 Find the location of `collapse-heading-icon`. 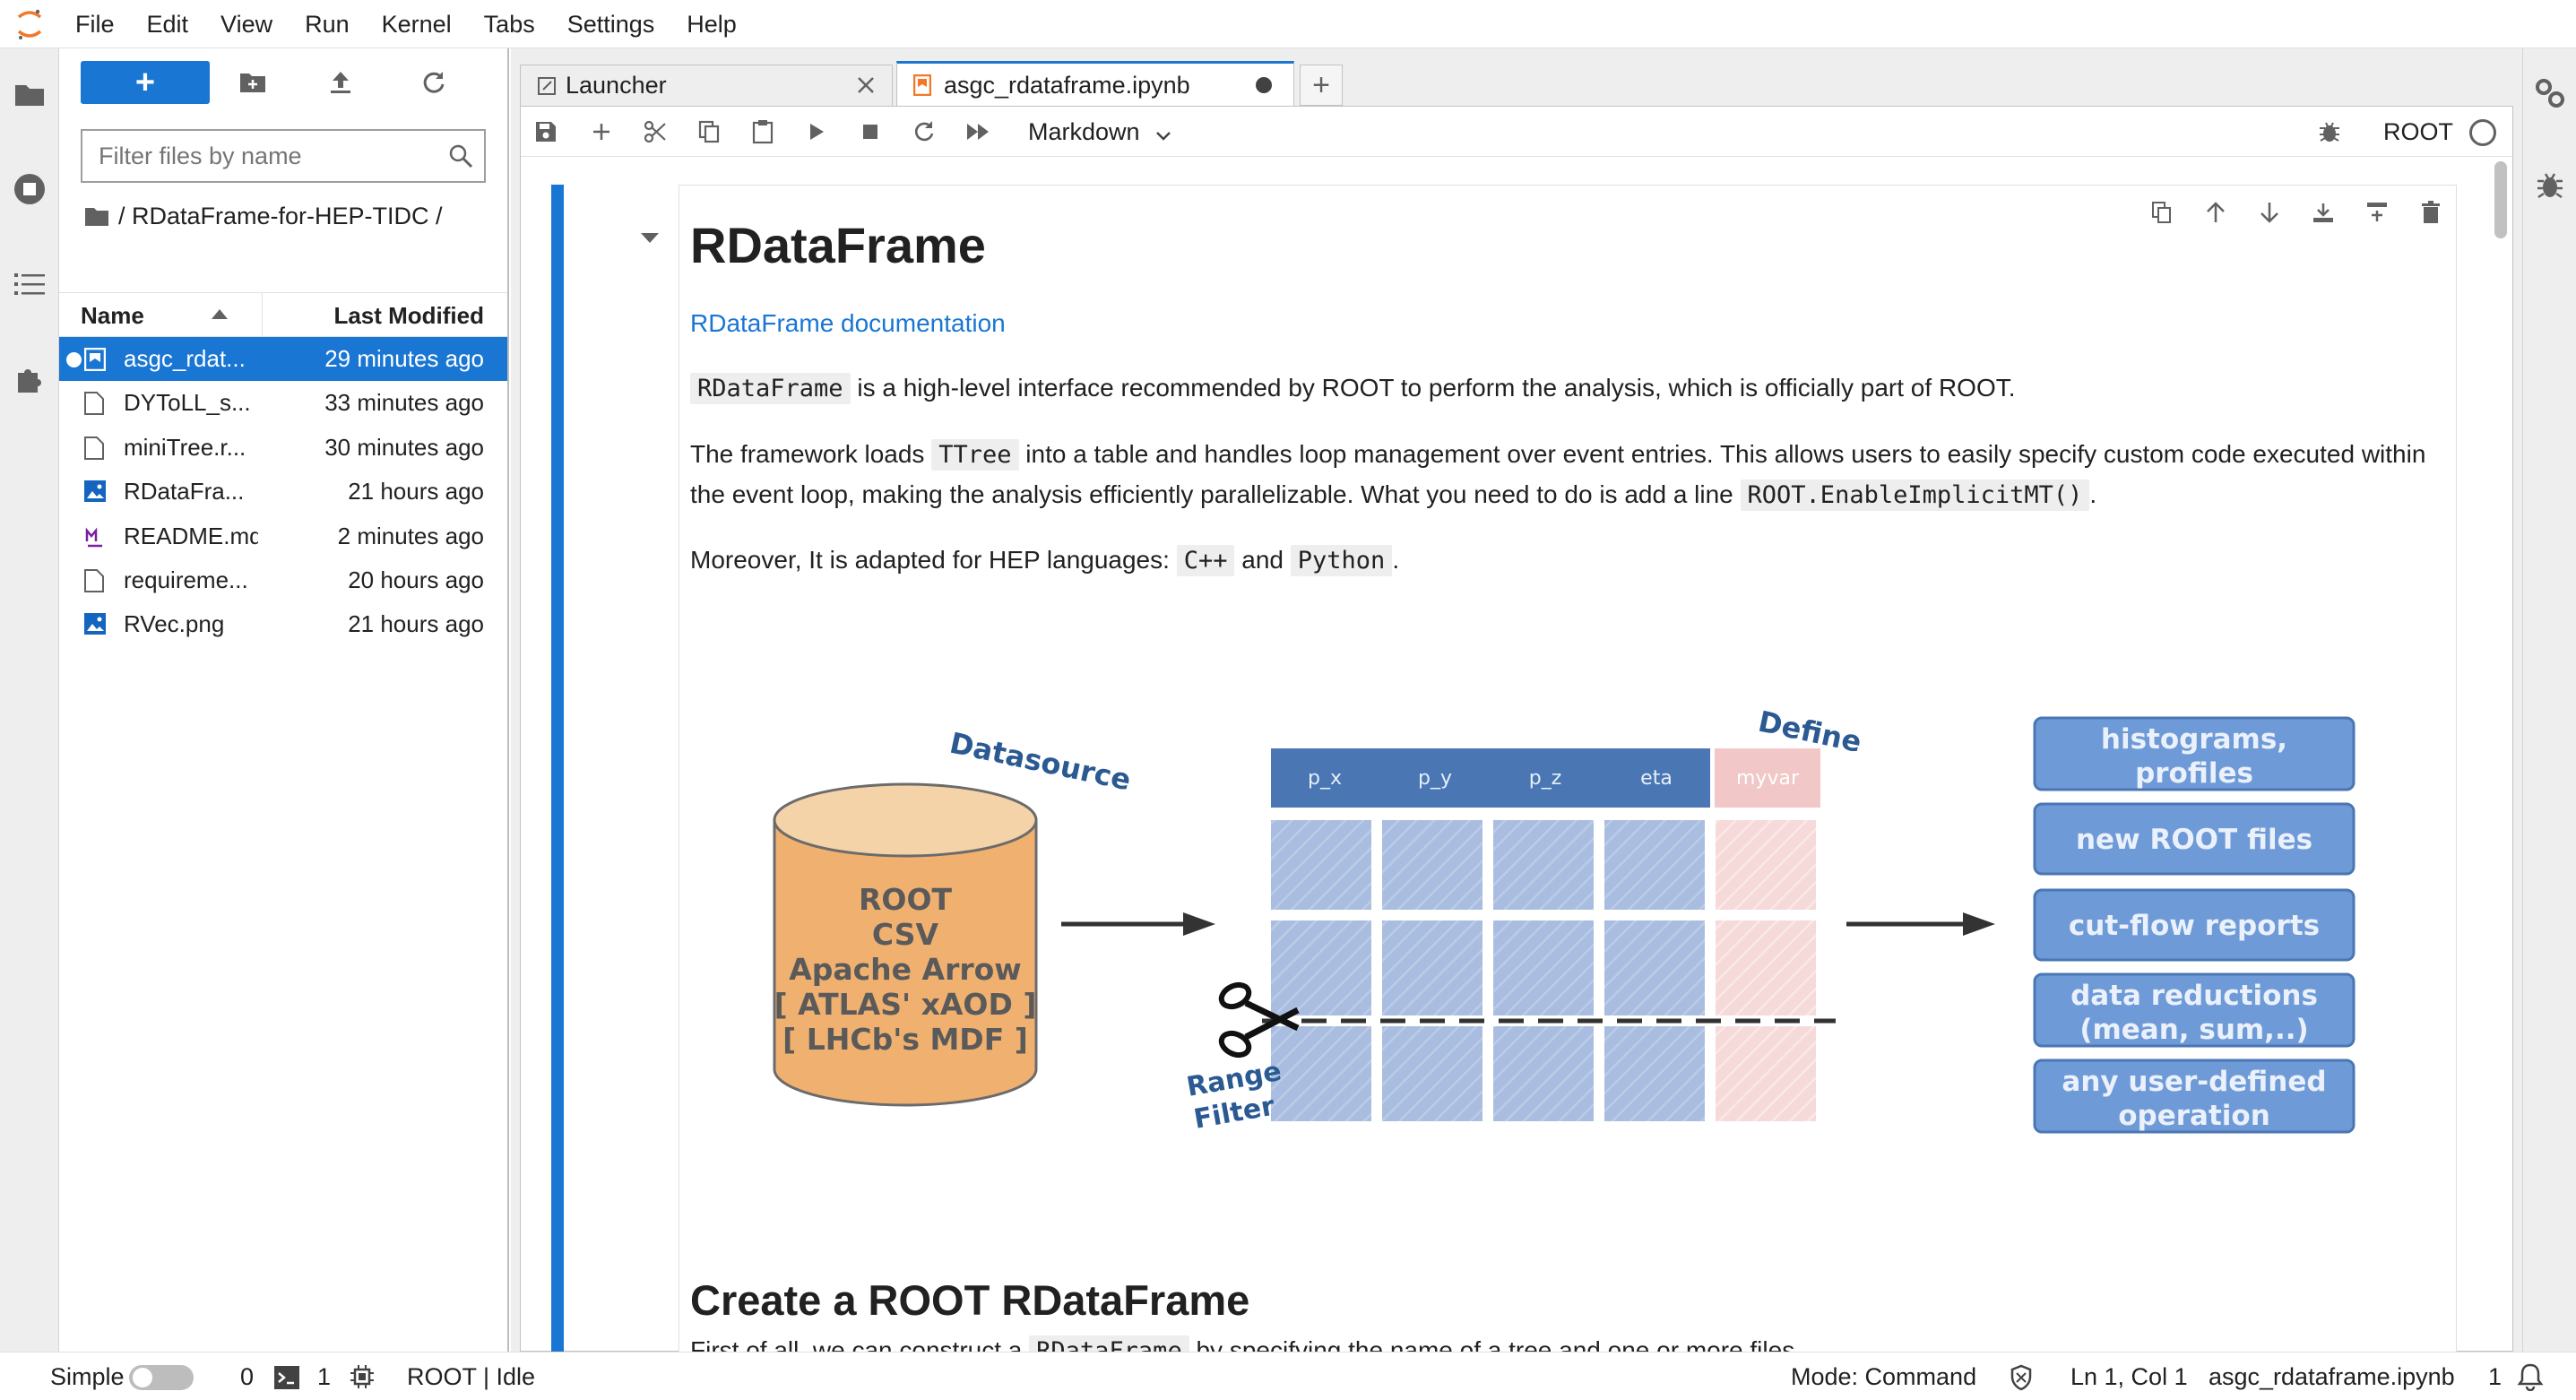

collapse-heading-icon is located at coordinates (650, 238).